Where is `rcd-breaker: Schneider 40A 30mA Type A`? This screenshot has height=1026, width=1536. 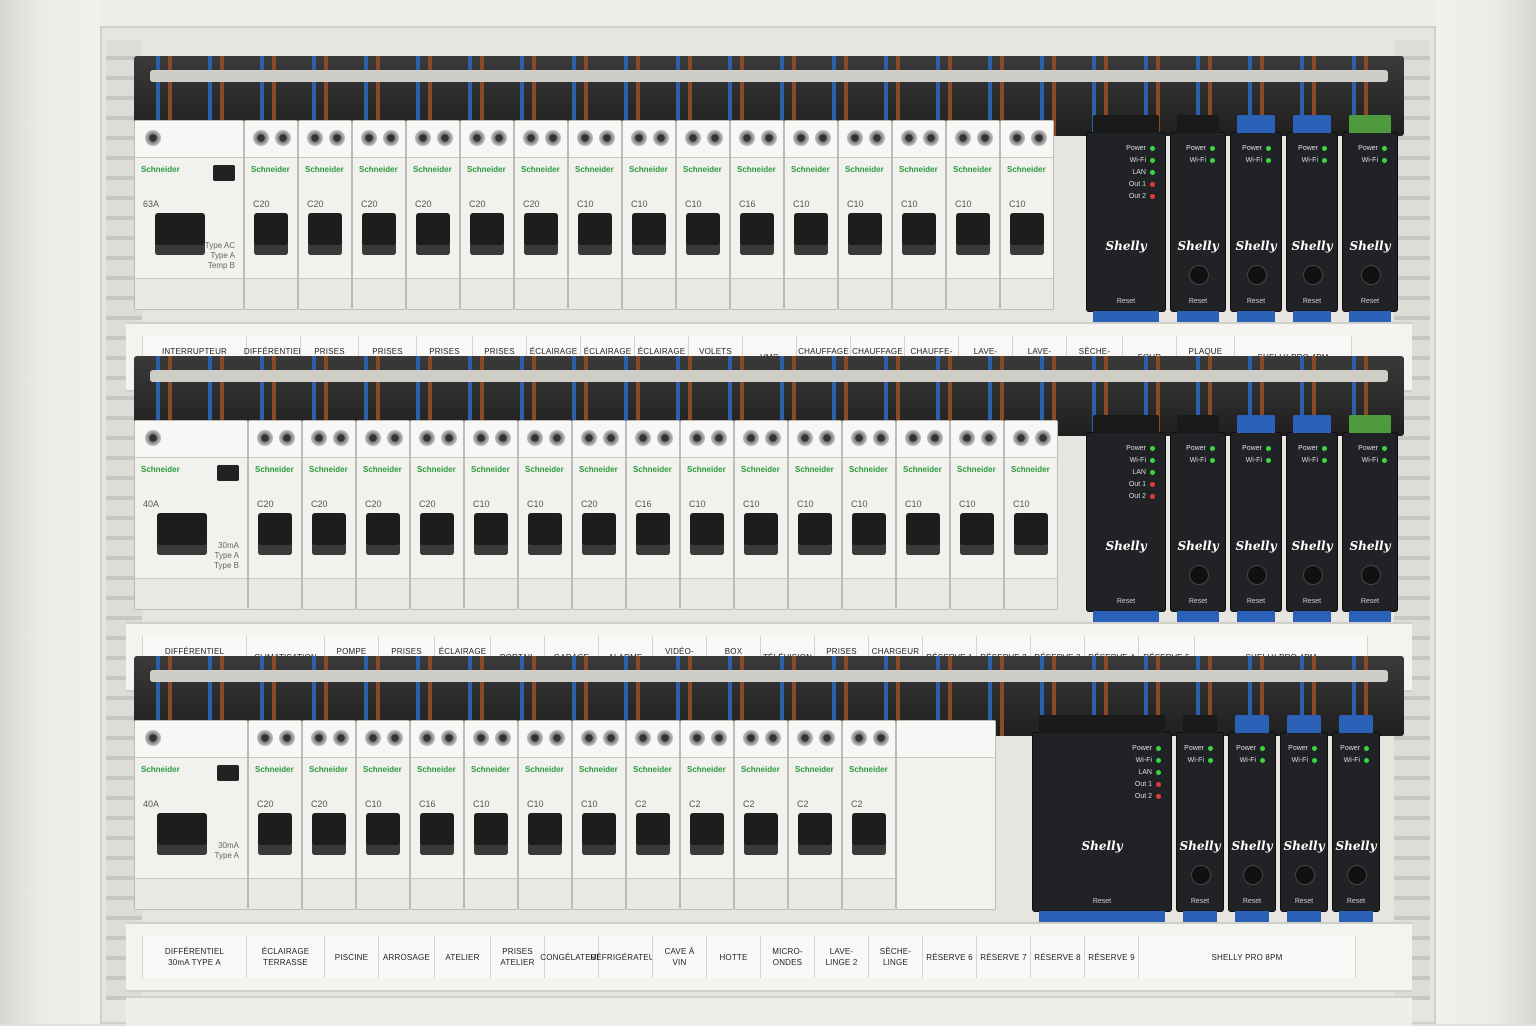 rcd-breaker: Schneider 40A 30mA Type A is located at coordinates (191, 815).